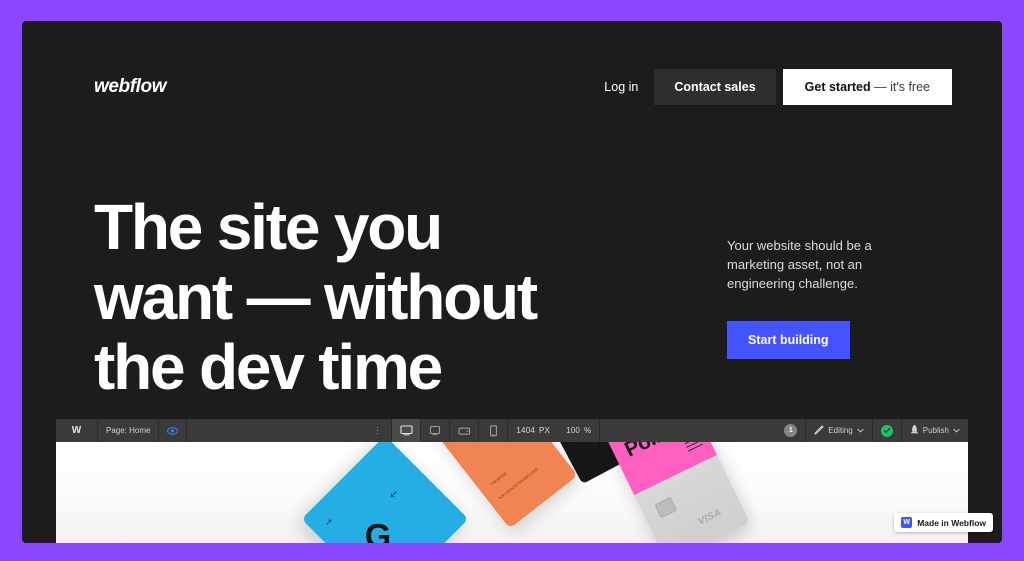 Image resolution: width=1024 pixels, height=561 pixels. I want to click on card-chip-icon, so click(666, 507).